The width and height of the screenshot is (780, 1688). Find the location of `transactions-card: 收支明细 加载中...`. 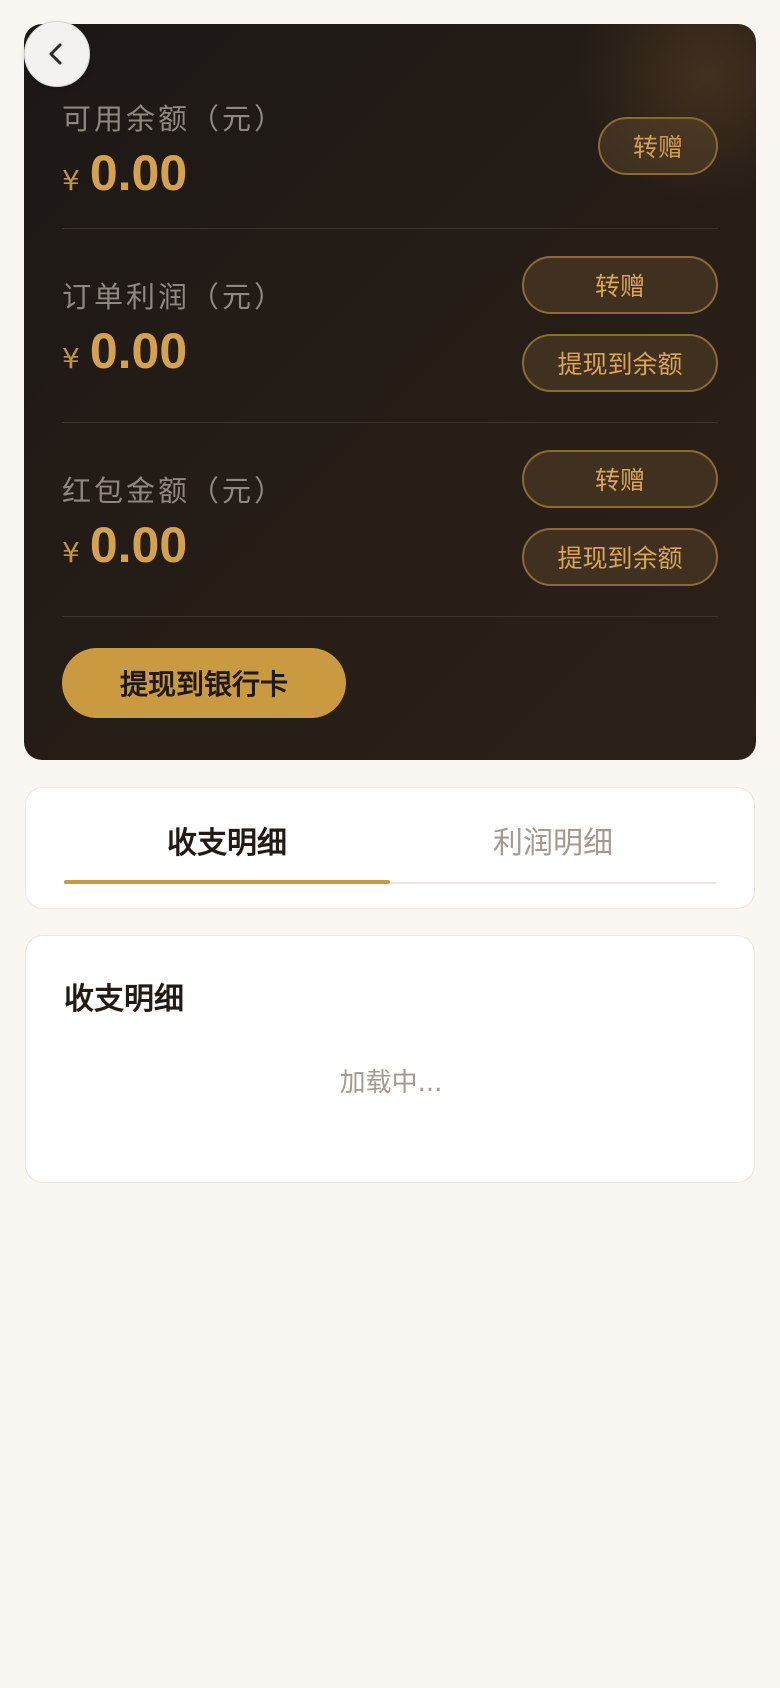

transactions-card: 收支明细 加载中... is located at coordinates (390, 1059).